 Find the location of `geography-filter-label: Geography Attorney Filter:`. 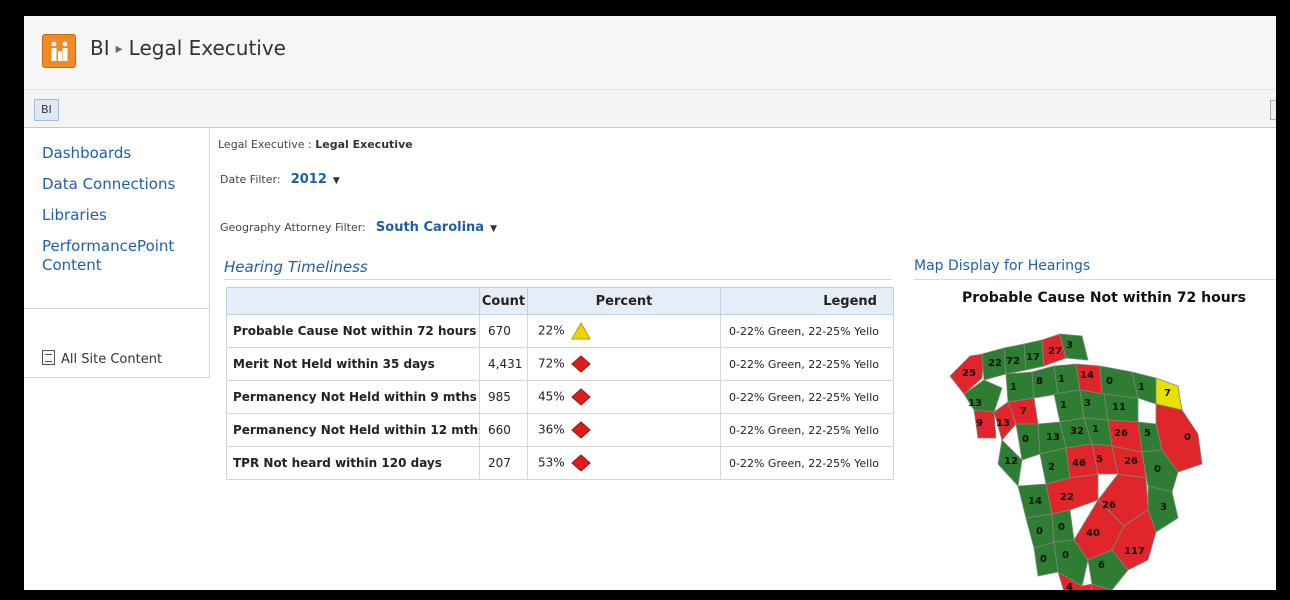

geography-filter-label: Geography Attorney Filter: is located at coordinates (293, 227).